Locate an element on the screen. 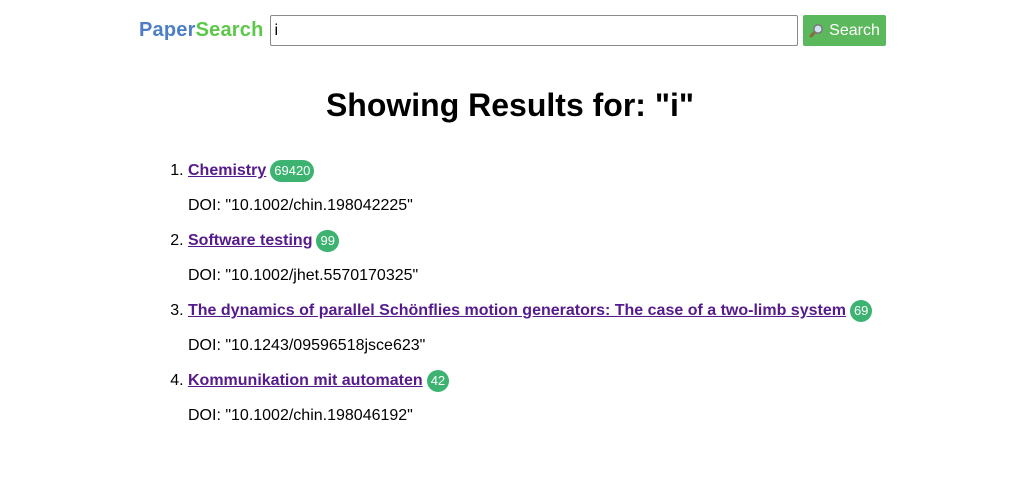 The width and height of the screenshot is (1036, 481). magnifying-glass-icon is located at coordinates (816, 31).